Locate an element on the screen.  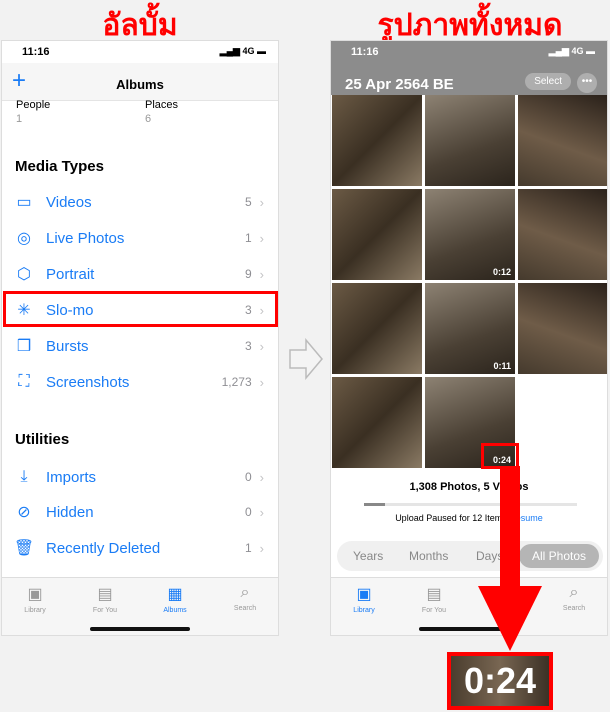
arrow-right-icon is located at coordinates (306, 359).